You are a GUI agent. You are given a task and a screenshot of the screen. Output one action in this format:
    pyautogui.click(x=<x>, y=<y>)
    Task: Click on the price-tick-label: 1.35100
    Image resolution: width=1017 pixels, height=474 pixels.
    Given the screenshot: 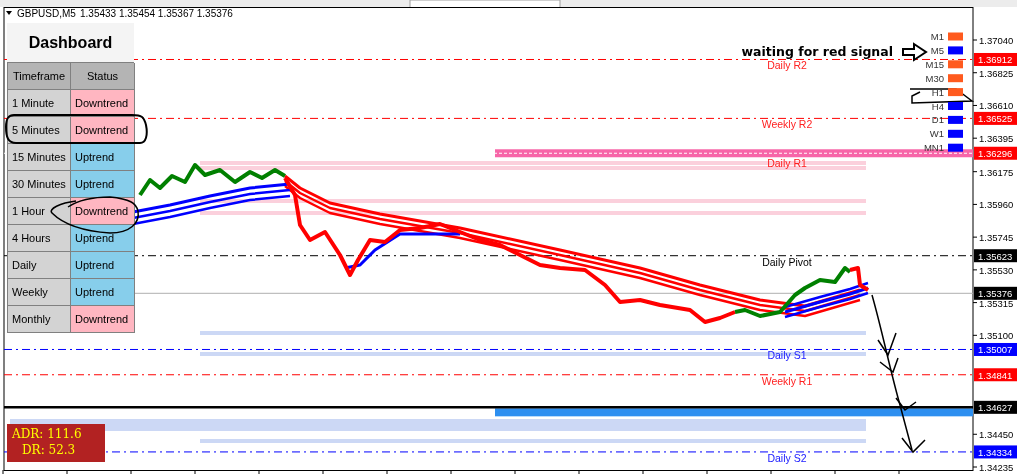 What is the action you would take?
    pyautogui.click(x=996, y=336)
    